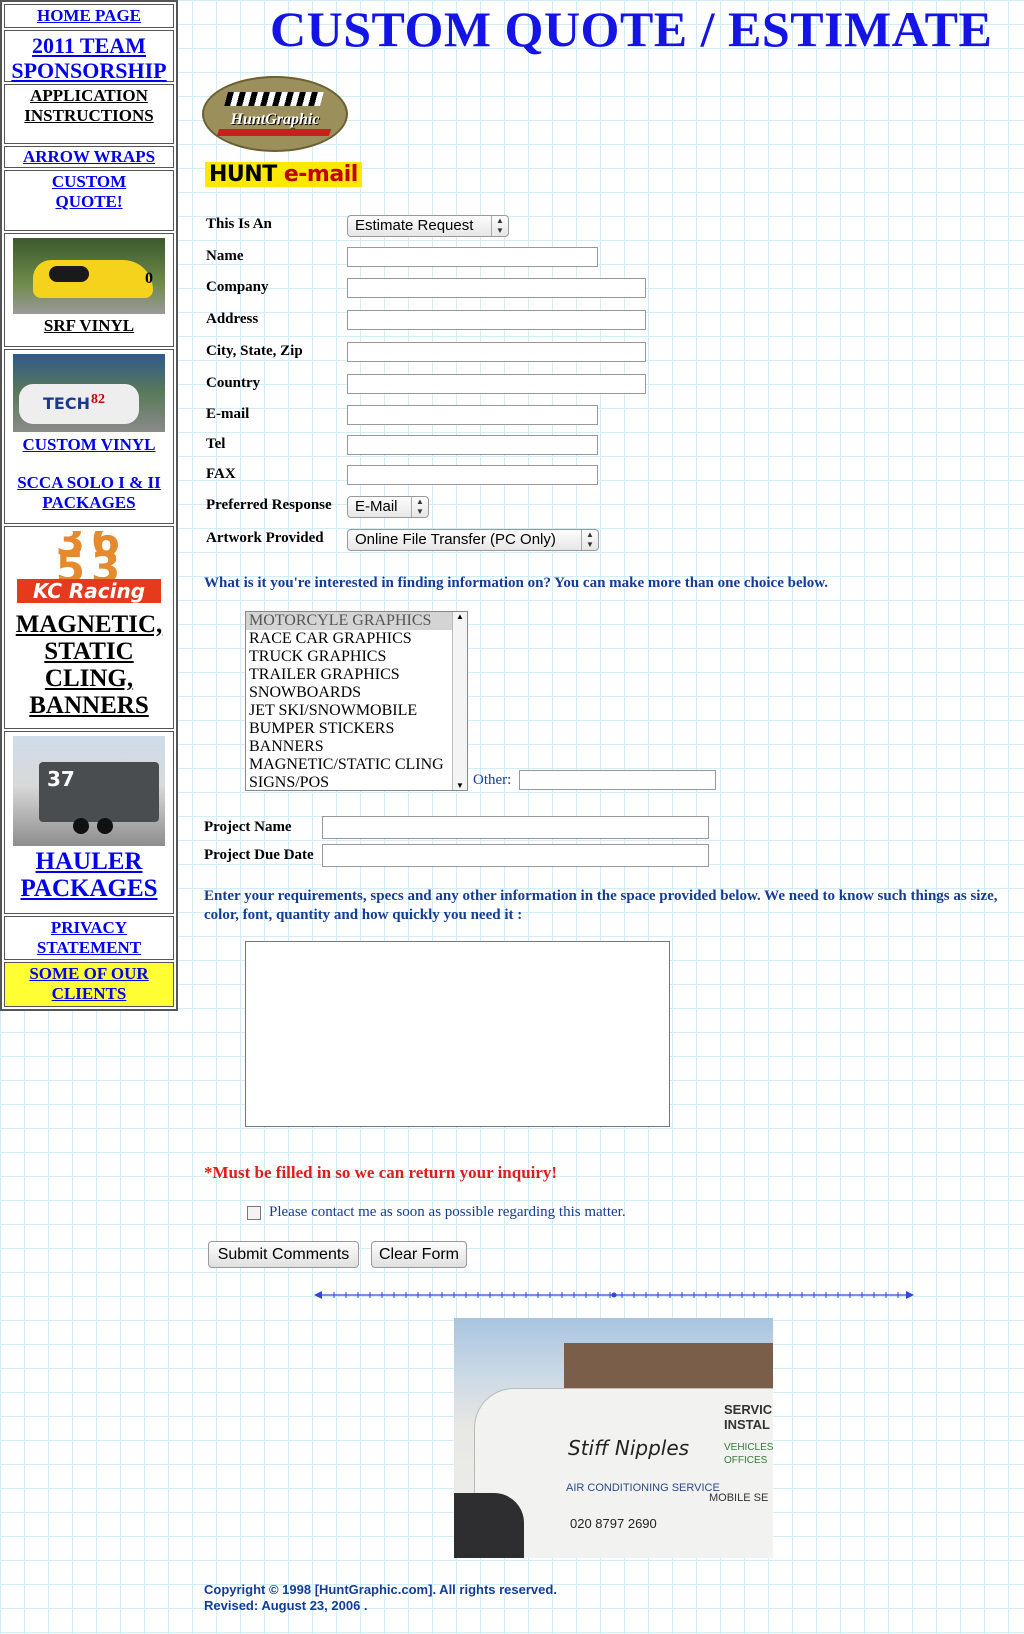 The height and width of the screenshot is (1634, 1024). Describe the element at coordinates (748, 1417) in the screenshot. I see `van-side-text: SERVIC INSTAL` at that location.